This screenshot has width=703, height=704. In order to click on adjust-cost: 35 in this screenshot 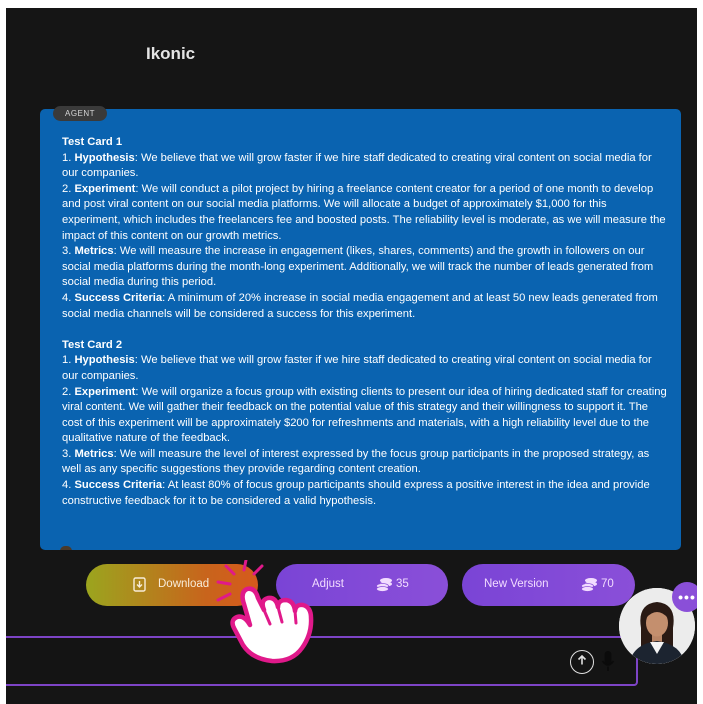, I will do `click(402, 584)`.